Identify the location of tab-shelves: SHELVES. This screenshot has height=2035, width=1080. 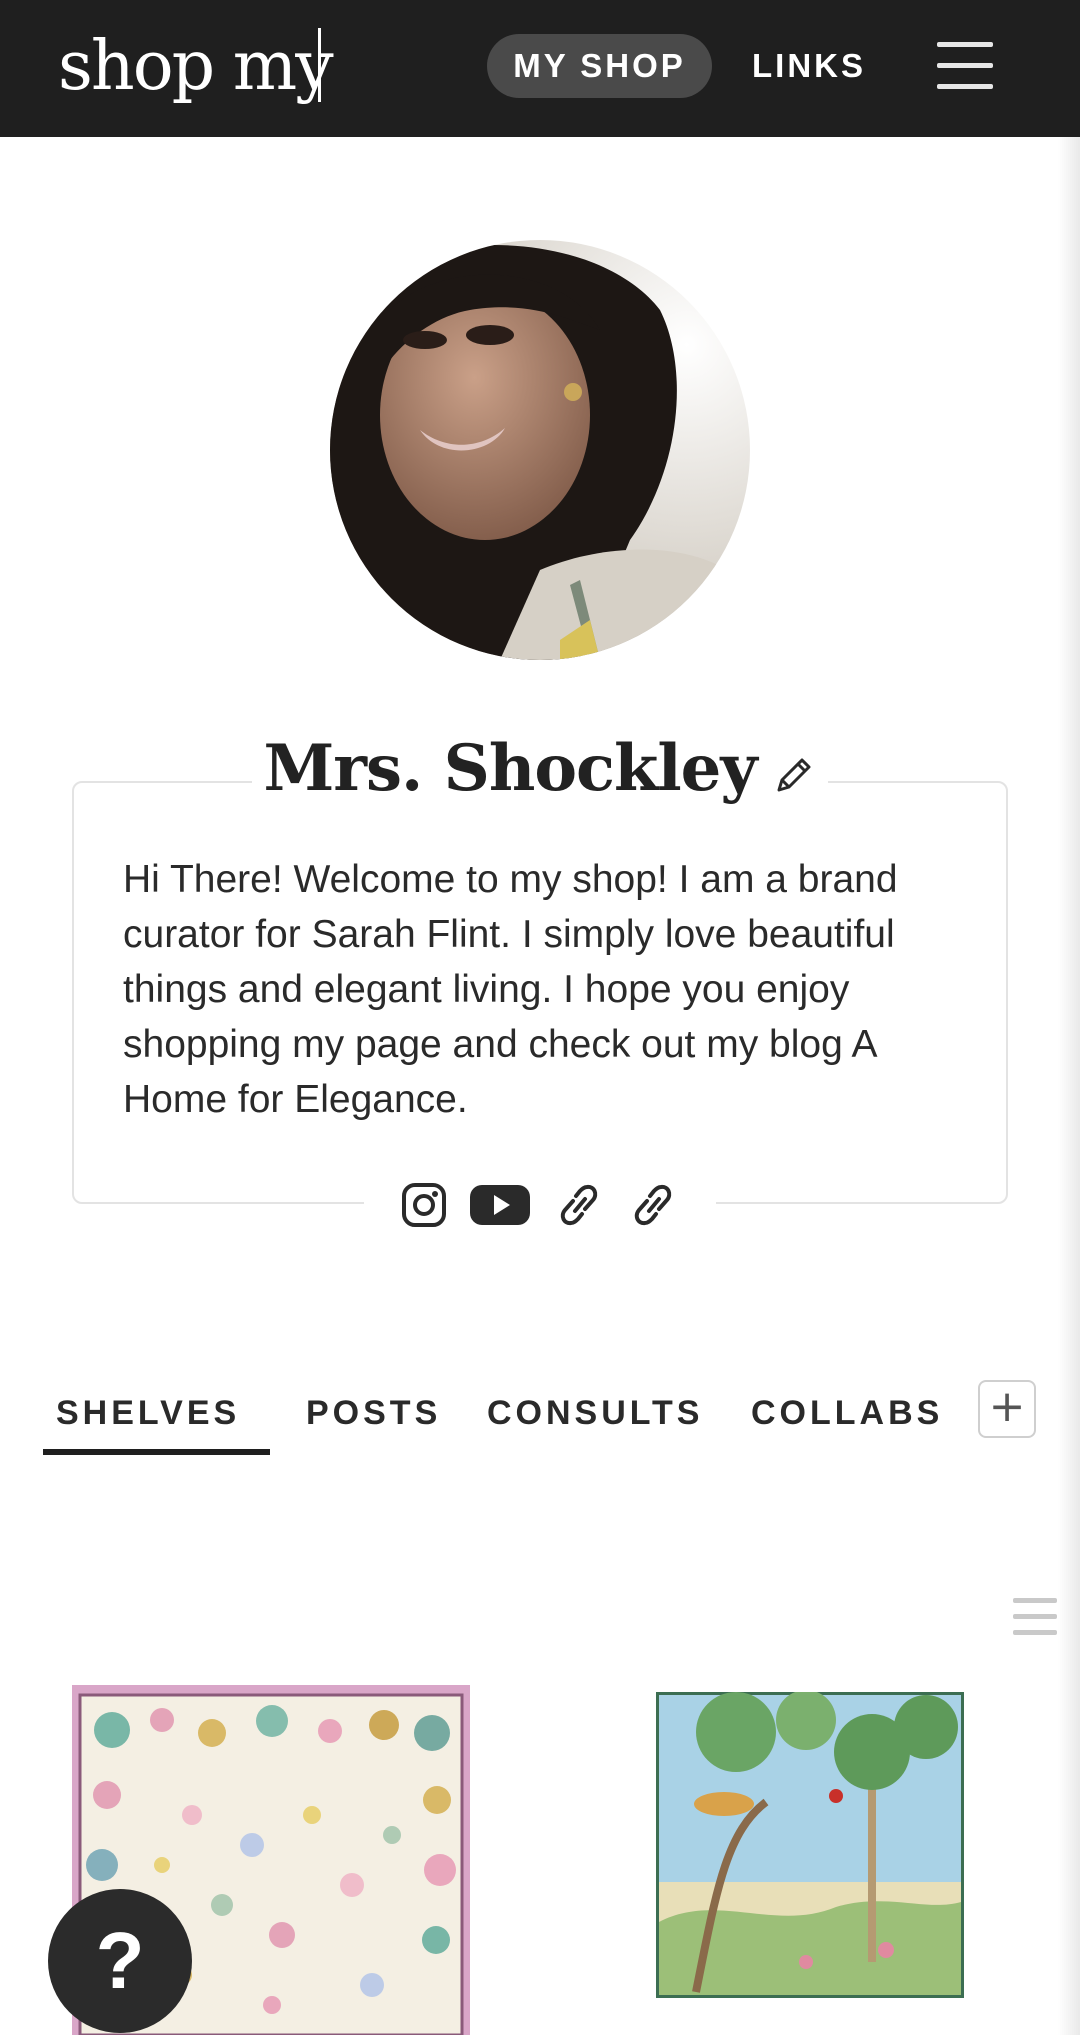
(148, 1413).